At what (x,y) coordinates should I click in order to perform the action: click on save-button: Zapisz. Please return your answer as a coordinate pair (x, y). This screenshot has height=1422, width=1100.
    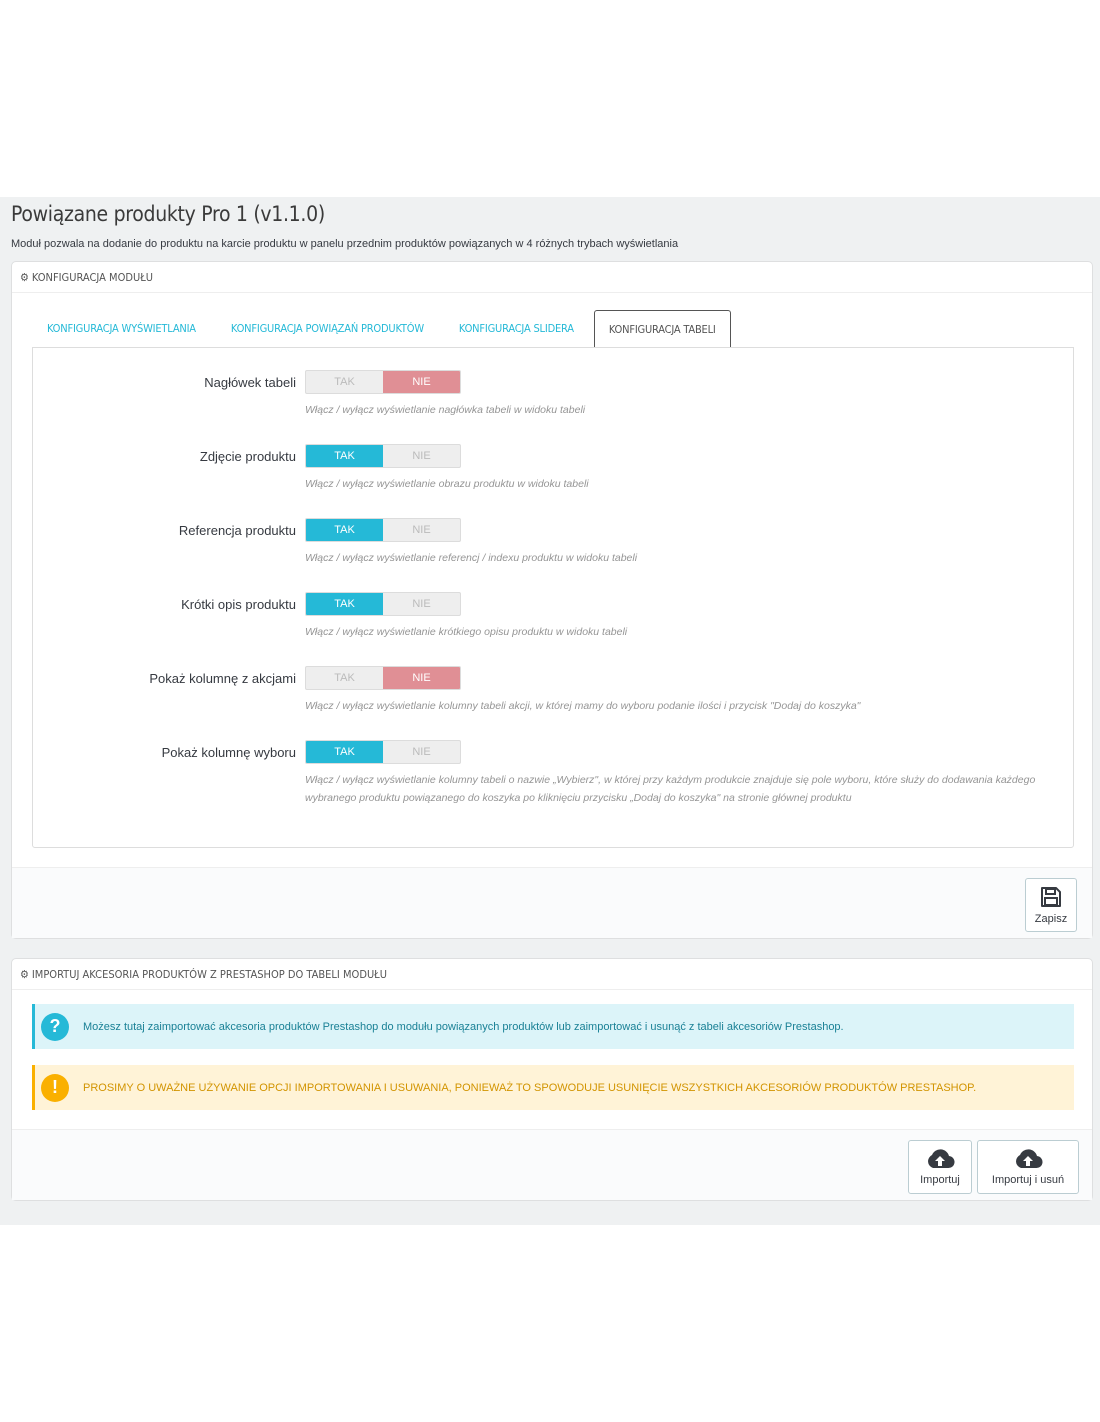
    Looking at the image, I should click on (1051, 905).